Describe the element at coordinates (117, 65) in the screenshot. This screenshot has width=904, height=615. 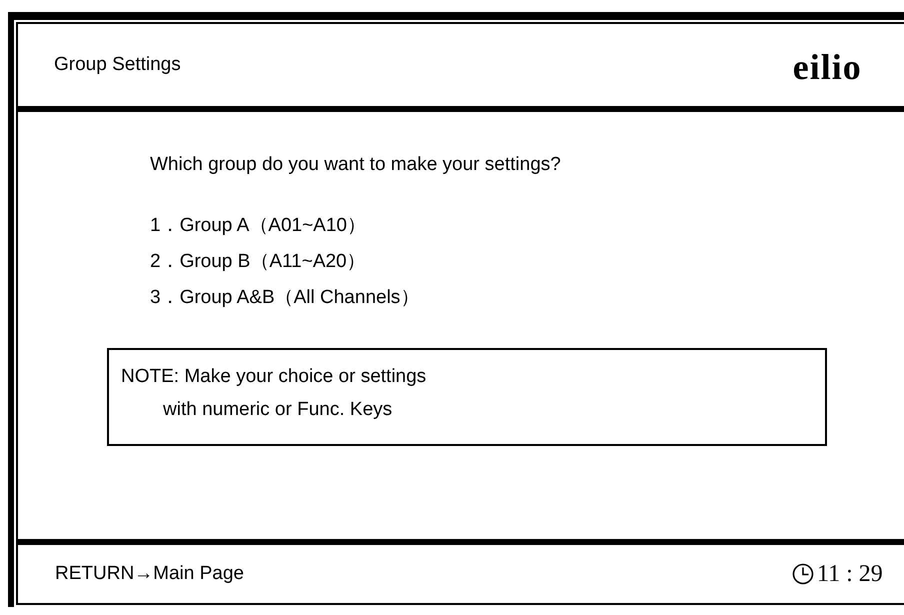
I see `page-title: Group Settings` at that location.